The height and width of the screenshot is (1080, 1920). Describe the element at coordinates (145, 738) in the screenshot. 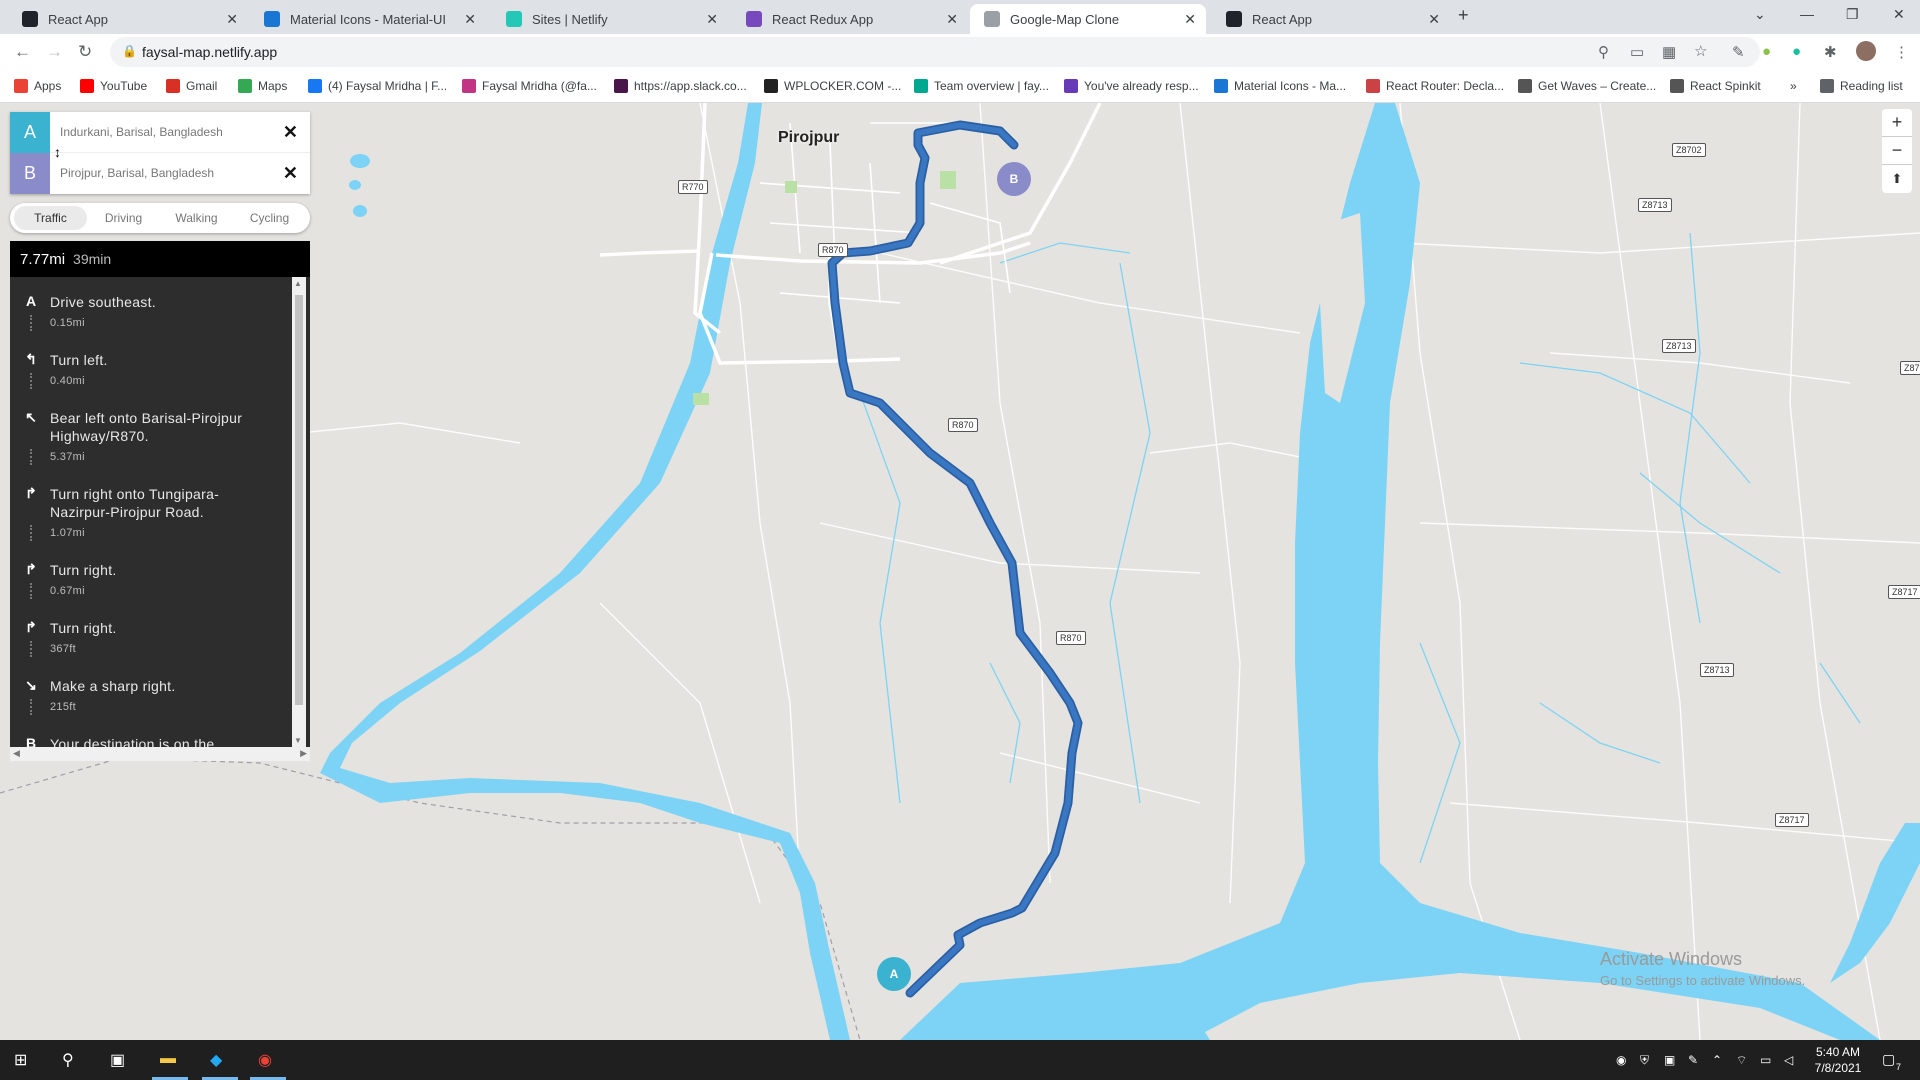

I see `instruction-step: B Your destination is on the` at that location.